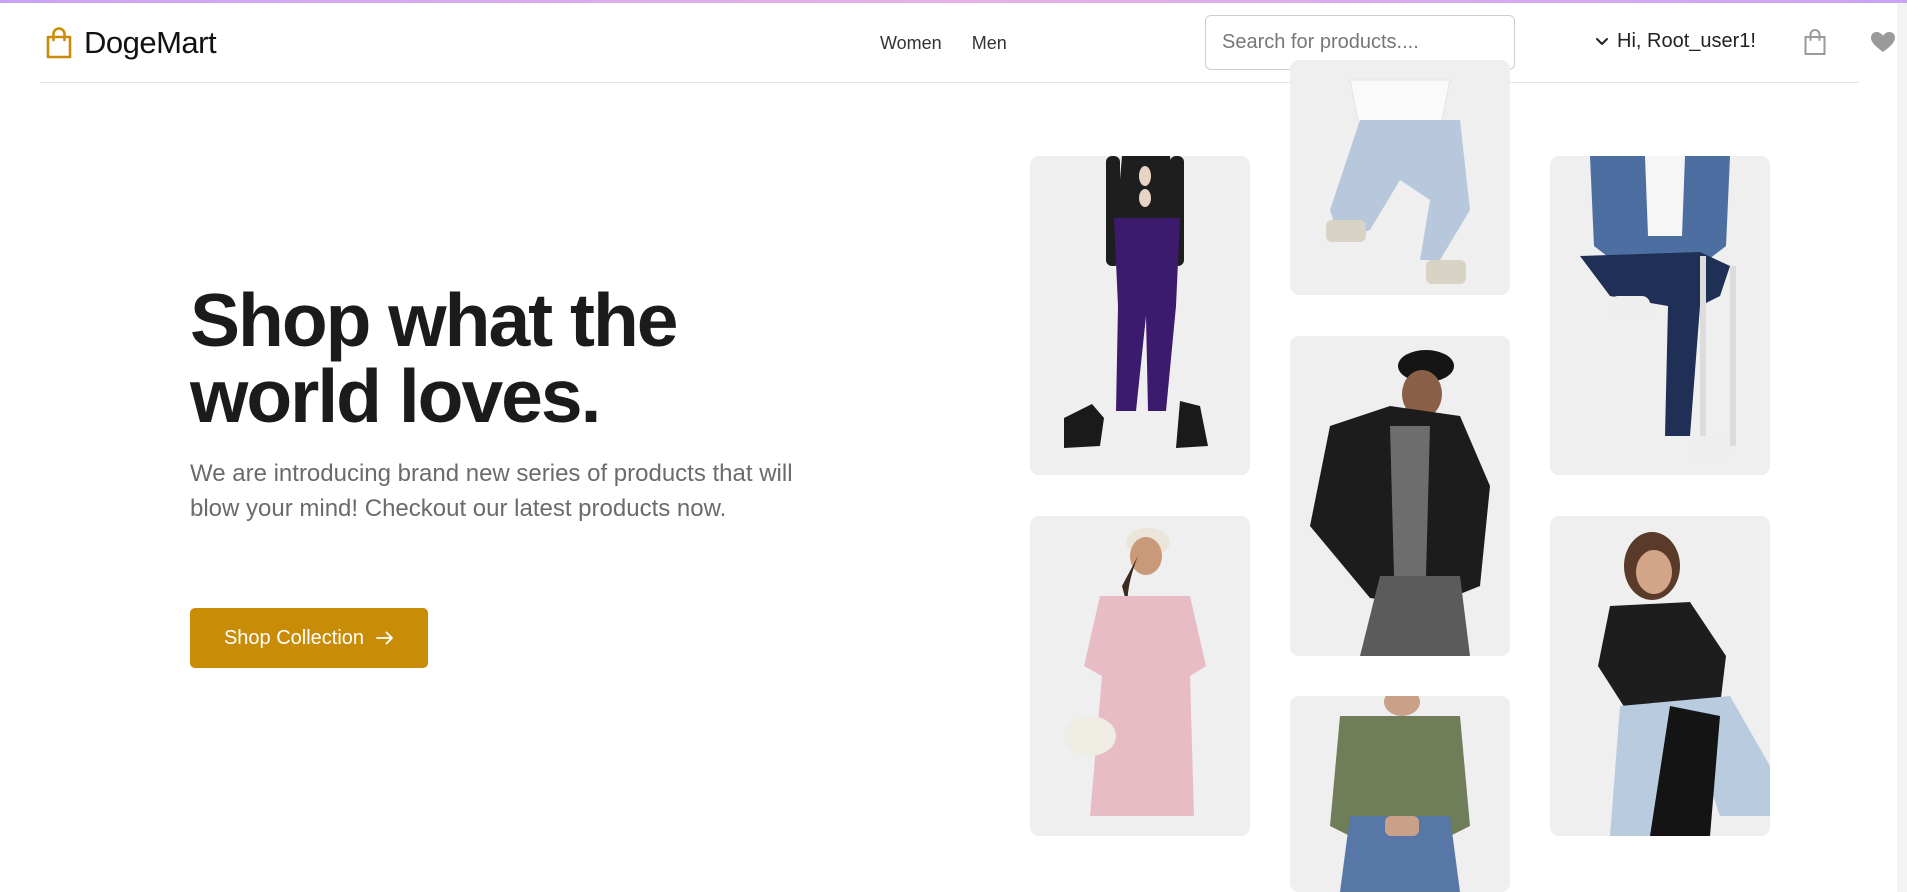 The height and width of the screenshot is (892, 1907). Describe the element at coordinates (150, 42) in the screenshot. I see `brand-name: DogeMart` at that location.